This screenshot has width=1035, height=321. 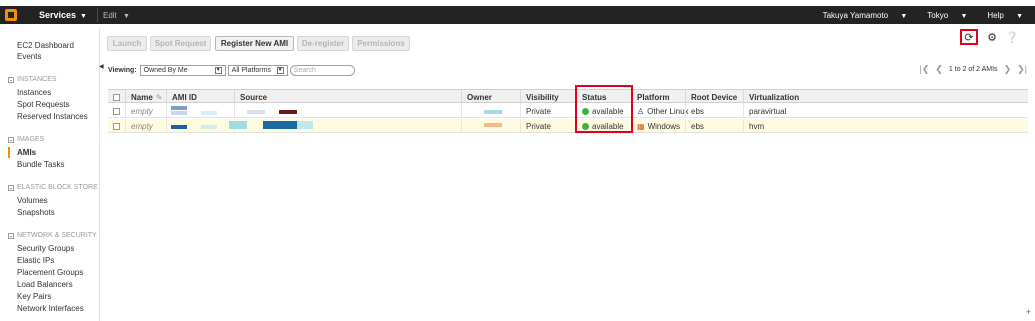 What do you see at coordinates (26, 152) in the screenshot?
I see `sidebar-item-amis: AMIs` at bounding box center [26, 152].